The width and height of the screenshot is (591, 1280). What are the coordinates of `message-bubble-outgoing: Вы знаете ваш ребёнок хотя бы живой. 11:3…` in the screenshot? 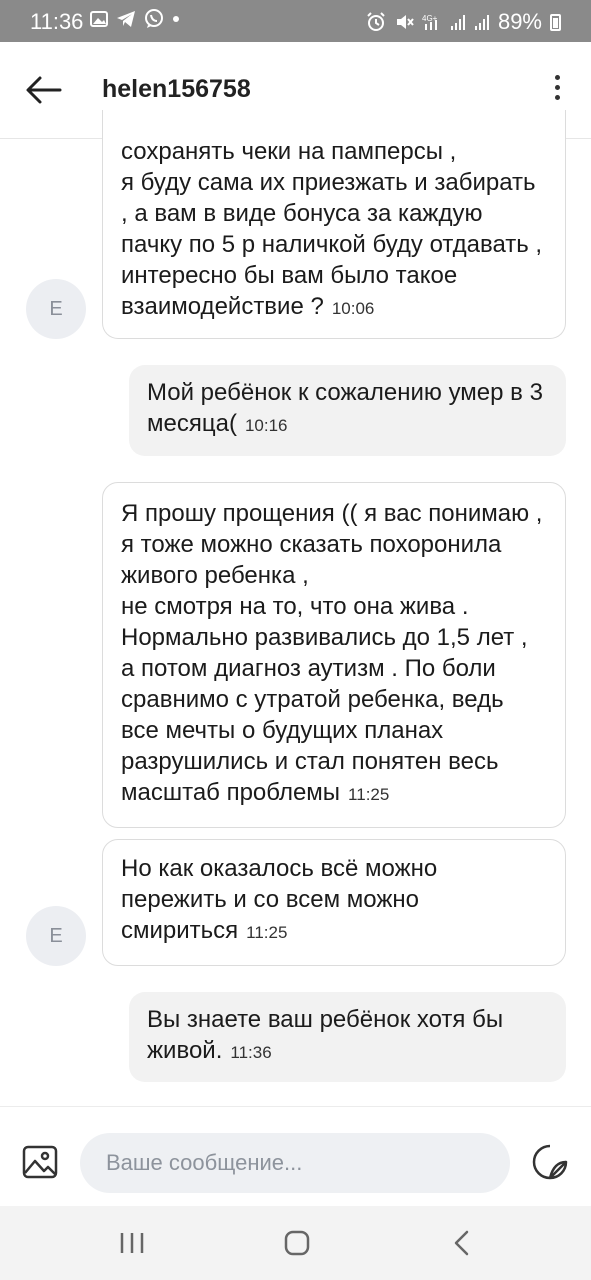 It's located at (347, 1037).